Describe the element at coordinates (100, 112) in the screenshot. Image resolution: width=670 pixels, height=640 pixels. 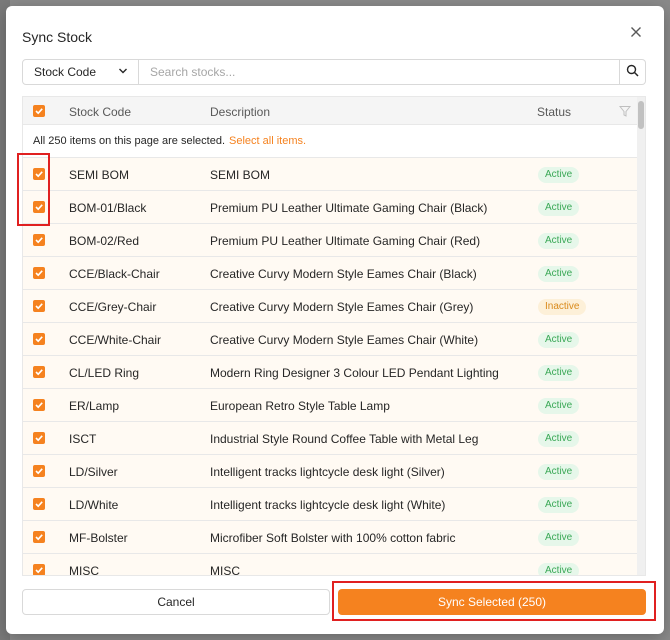
I see `column-header-stock-code: Stock Code` at that location.